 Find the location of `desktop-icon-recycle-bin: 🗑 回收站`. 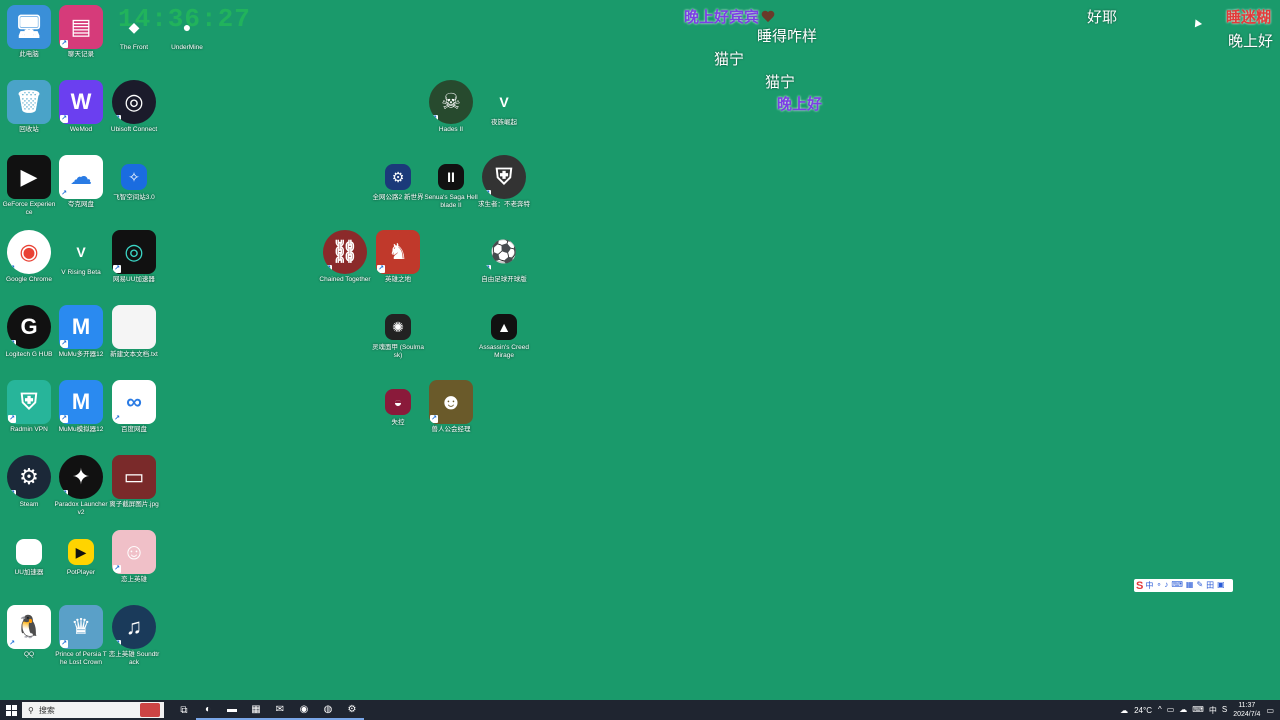

desktop-icon-recycle-bin: 🗑 回收站 is located at coordinates (29, 104).